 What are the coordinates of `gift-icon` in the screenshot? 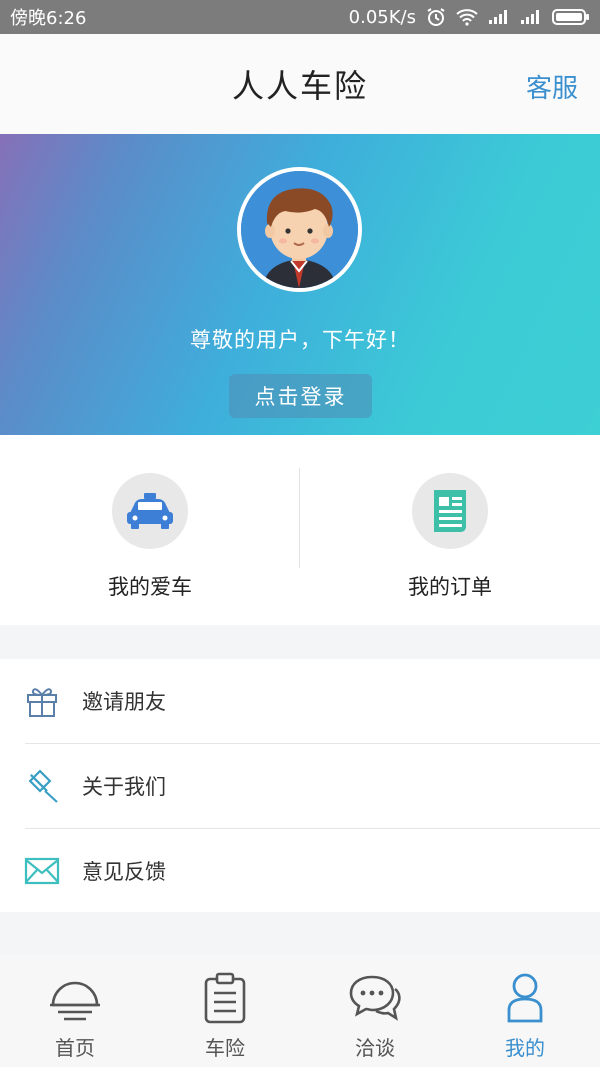 It's located at (42, 701).